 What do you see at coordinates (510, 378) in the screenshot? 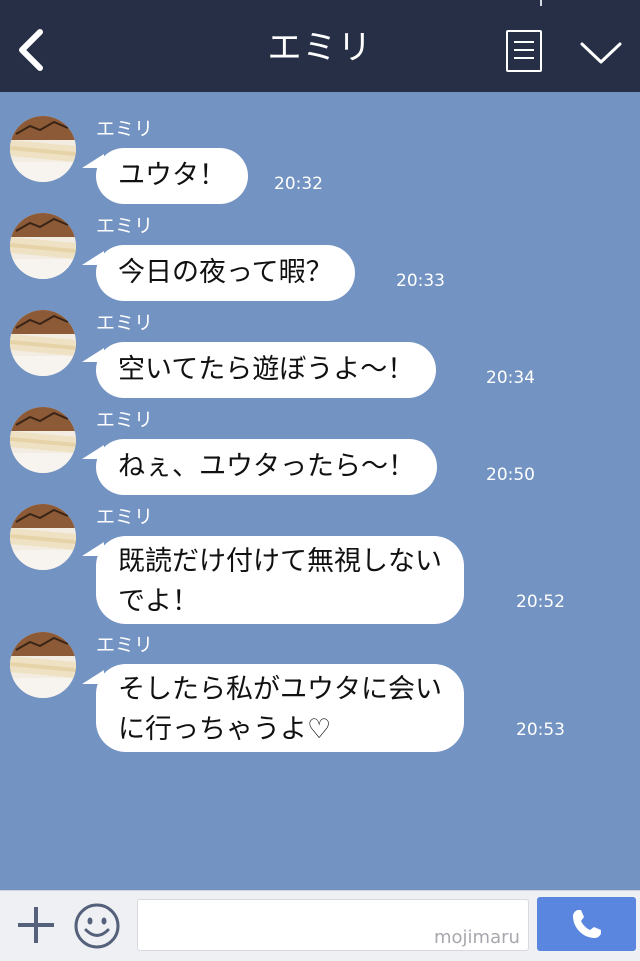
I see `message-time: 20:34` at bounding box center [510, 378].